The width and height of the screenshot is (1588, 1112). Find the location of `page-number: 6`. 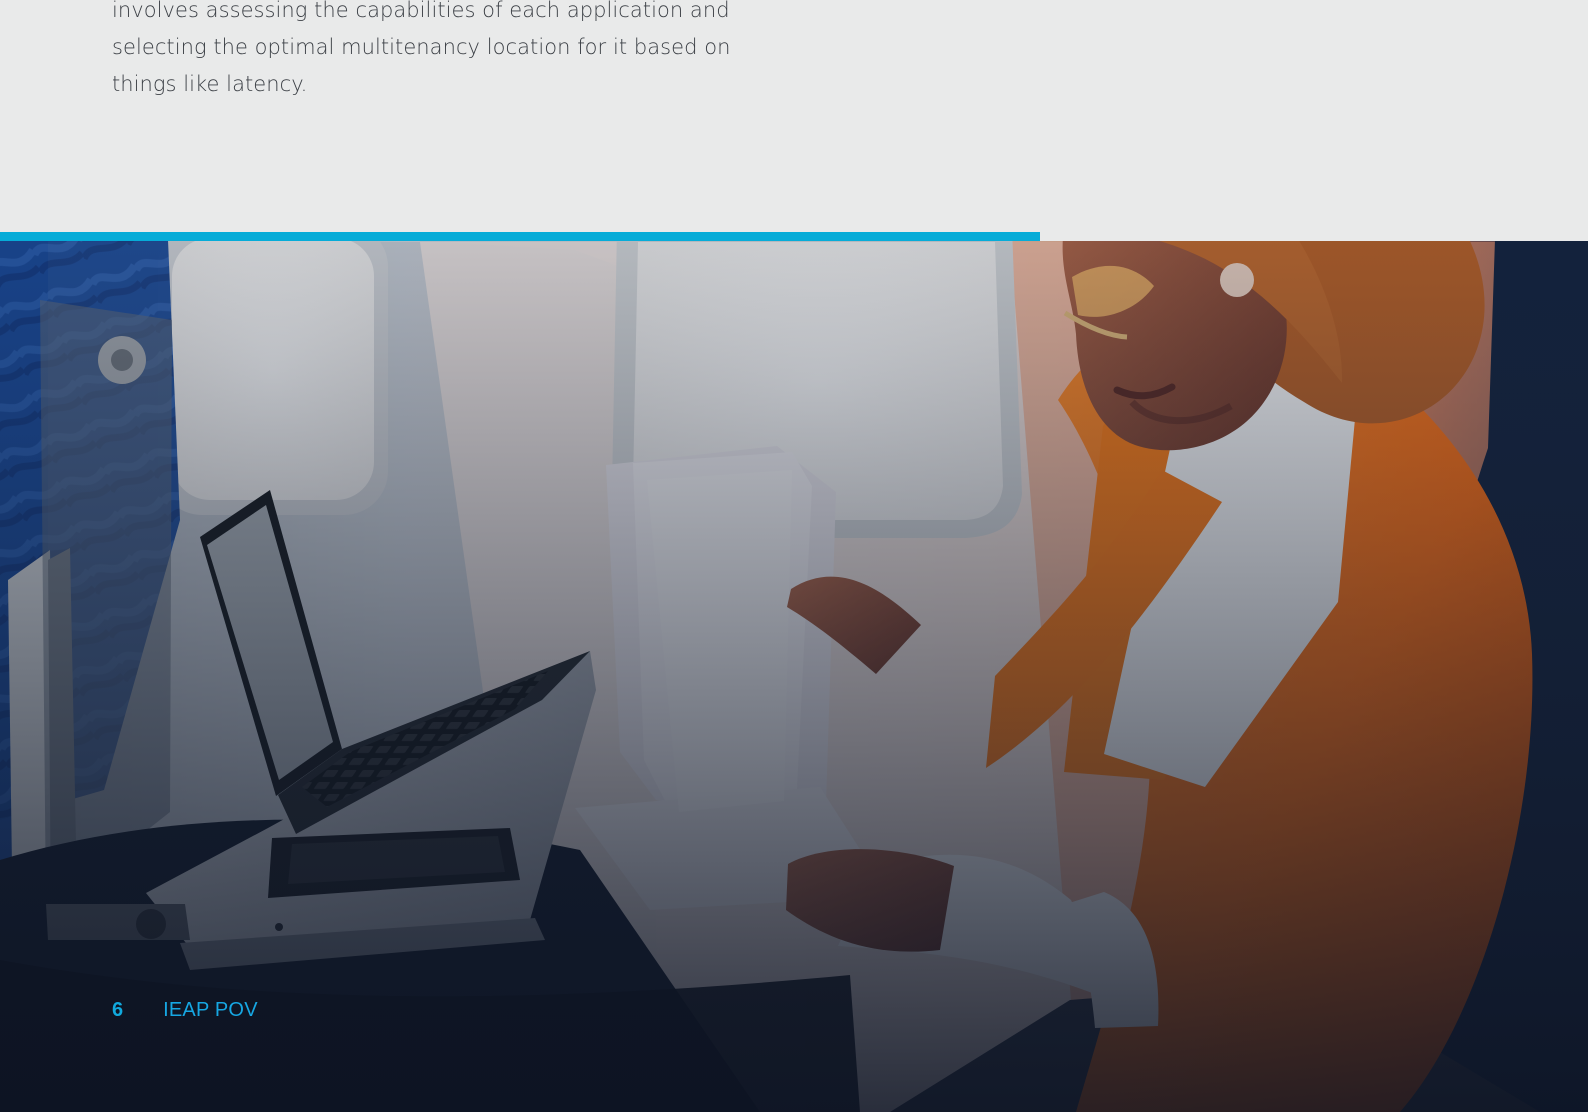

page-number: 6 is located at coordinates (118, 1010).